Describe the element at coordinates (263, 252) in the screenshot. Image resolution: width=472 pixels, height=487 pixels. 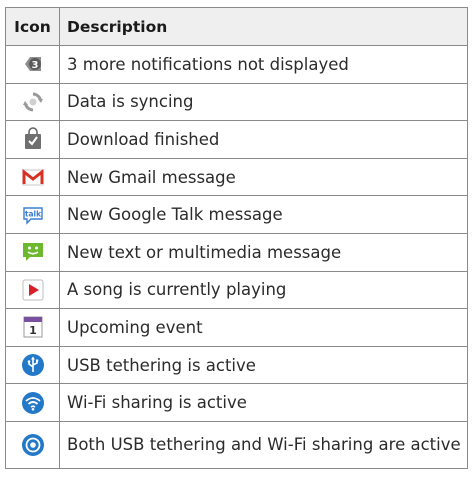
I see `row-description: New text or multimedia message` at that location.